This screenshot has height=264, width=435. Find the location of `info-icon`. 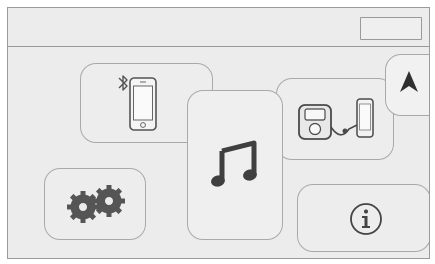

info-icon is located at coordinates (366, 219).